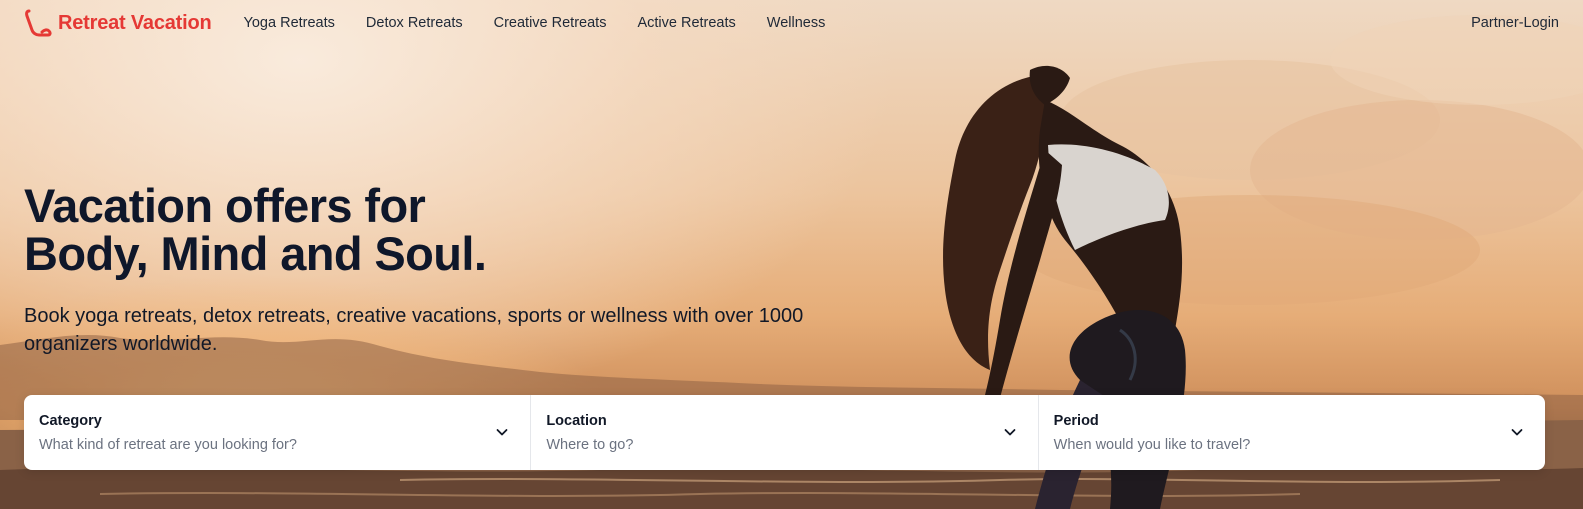  Describe the element at coordinates (135, 22) in the screenshot. I see `brand-name: Retreat Vacation` at that location.